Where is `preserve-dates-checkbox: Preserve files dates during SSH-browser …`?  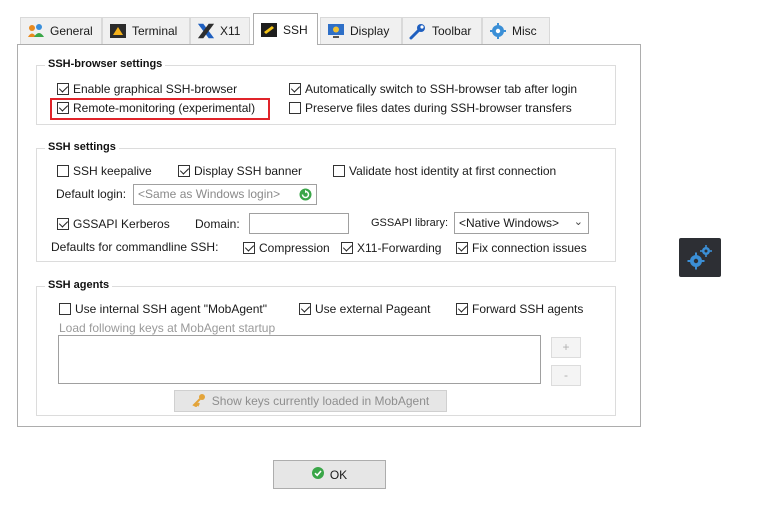
preserve-dates-checkbox: Preserve files dates during SSH-browser … is located at coordinates (430, 108).